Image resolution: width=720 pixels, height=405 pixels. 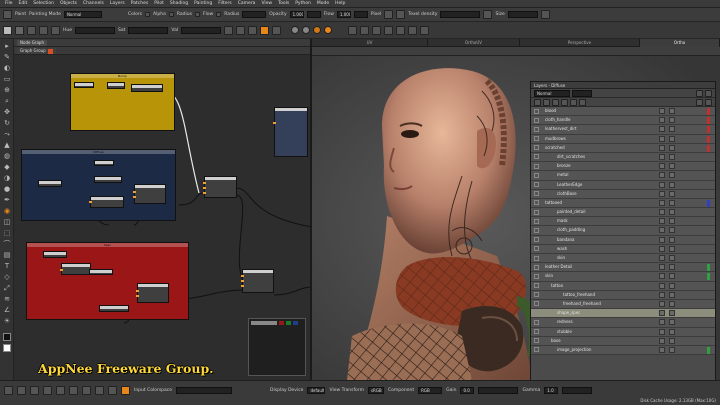 What do you see at coordinates (340, 3) in the screenshot?
I see `menu-help: Help` at bounding box center [340, 3].